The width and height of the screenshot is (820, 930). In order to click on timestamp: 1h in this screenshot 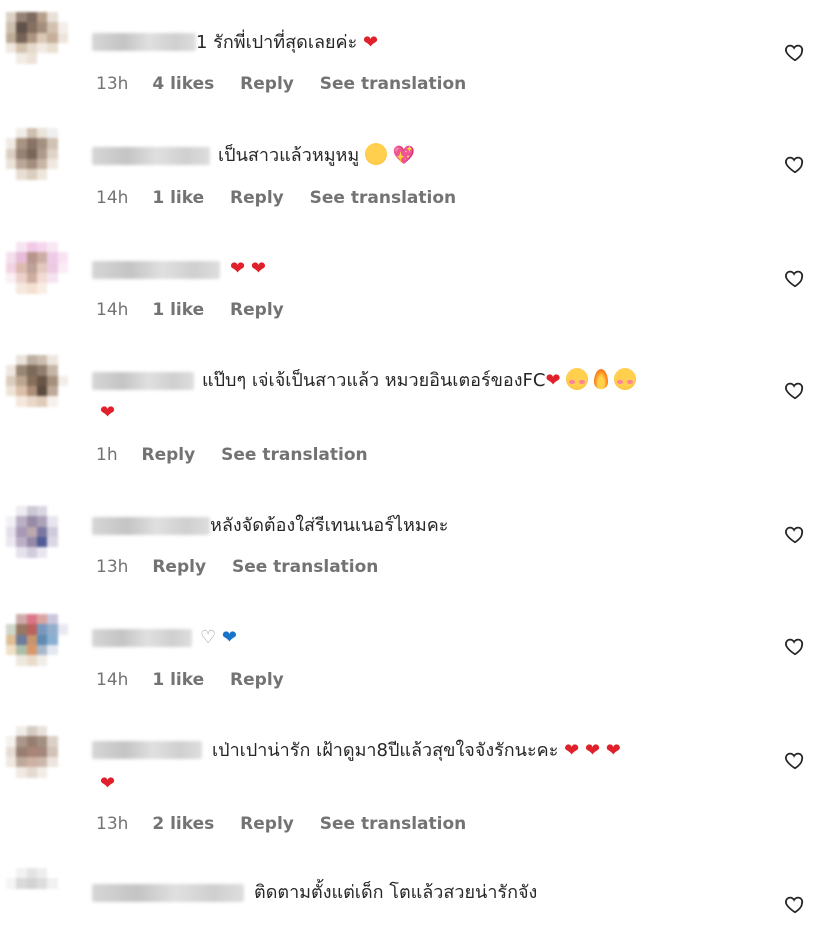, I will do `click(107, 455)`.